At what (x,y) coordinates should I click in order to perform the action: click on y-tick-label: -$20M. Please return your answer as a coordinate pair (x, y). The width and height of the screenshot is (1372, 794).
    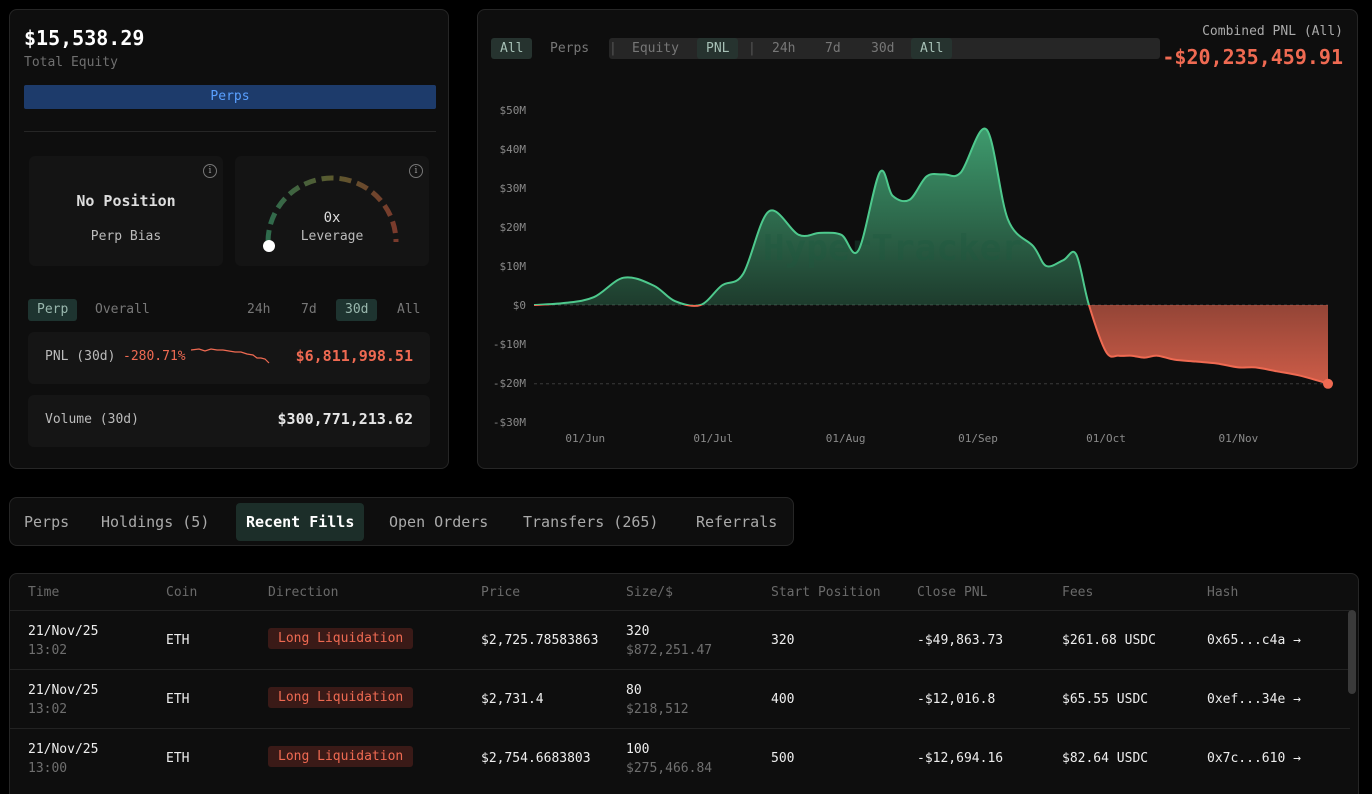
    Looking at the image, I should click on (509, 383).